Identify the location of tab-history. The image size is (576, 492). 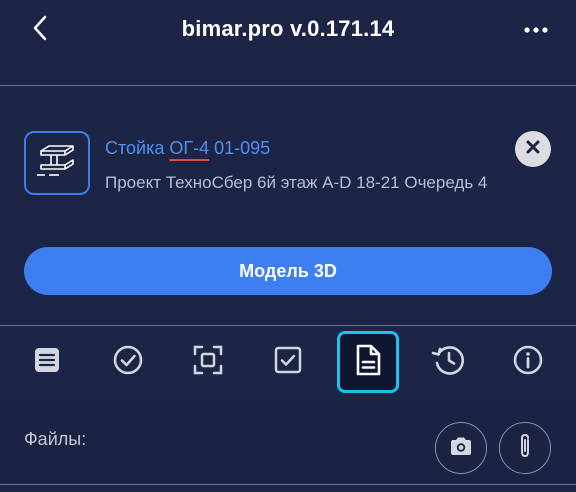
(448, 362).